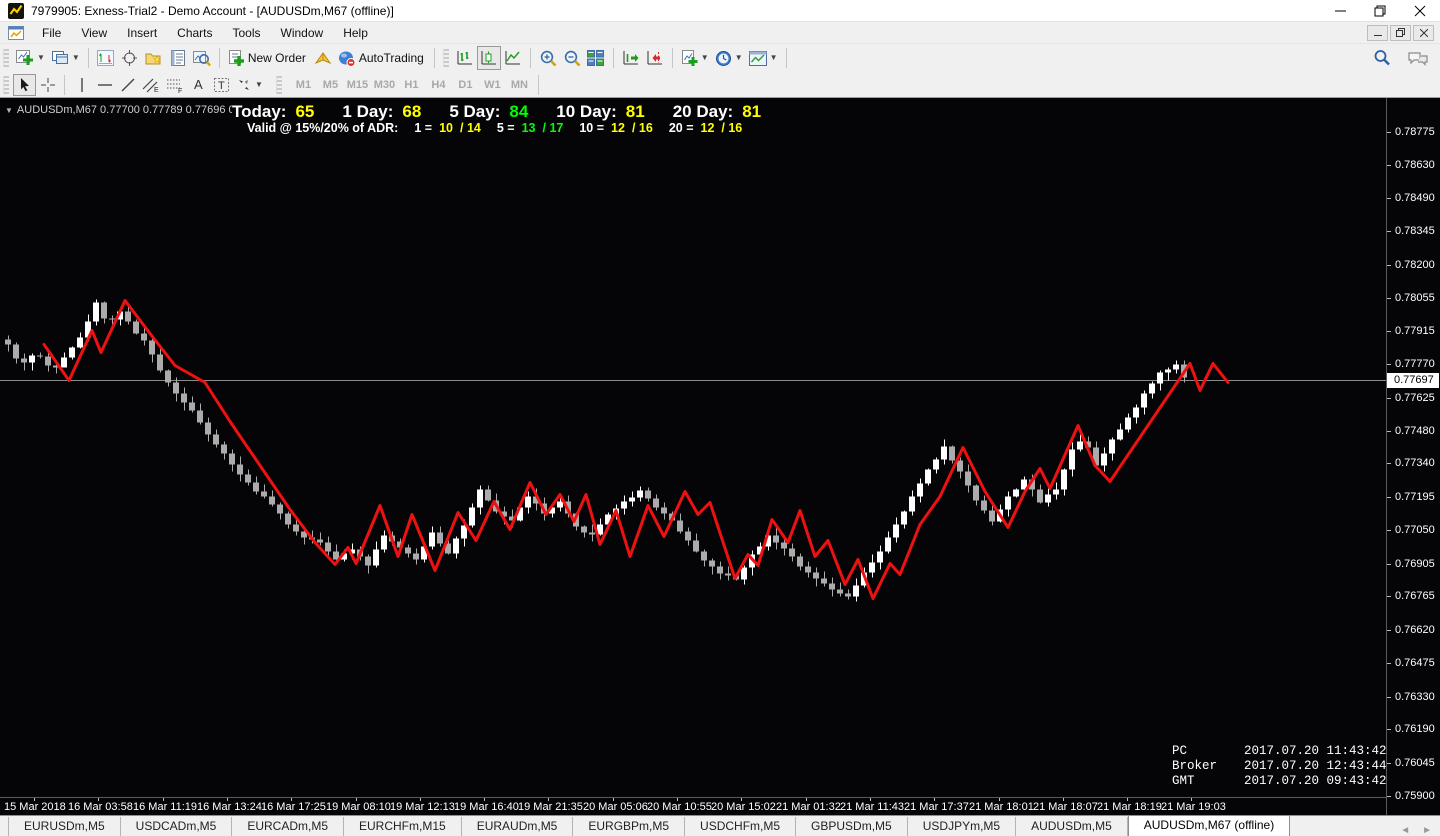 Image resolution: width=1440 pixels, height=836 pixels. Describe the element at coordinates (384, 85) in the screenshot. I see `timeframe-button-m30: M30` at that location.